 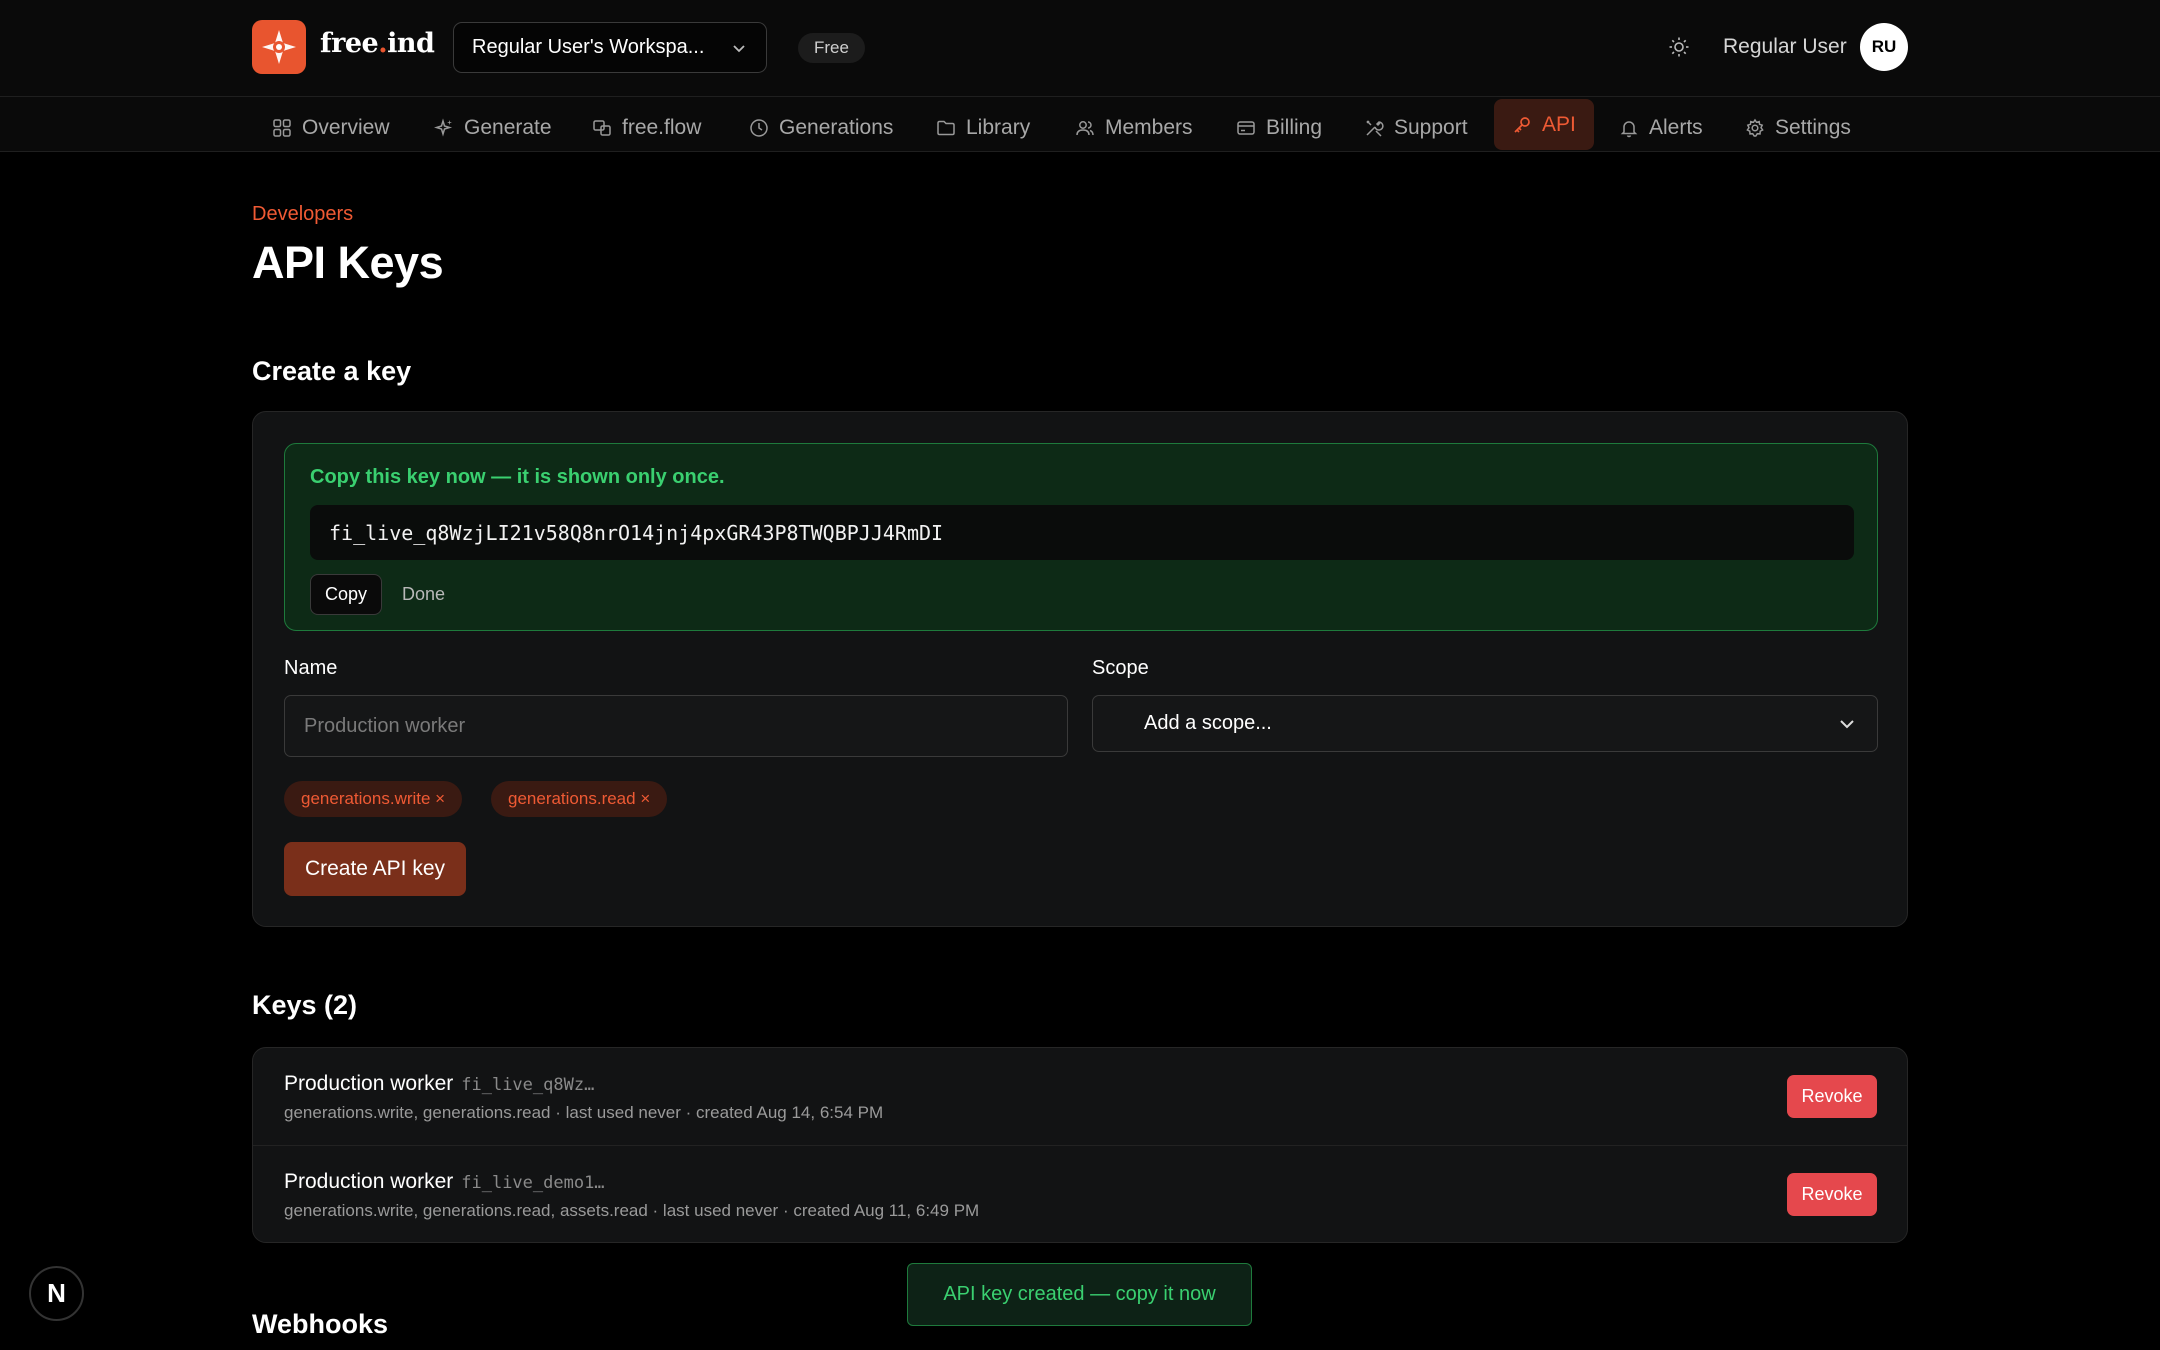 I want to click on tab-support: Support, so click(x=1416, y=128).